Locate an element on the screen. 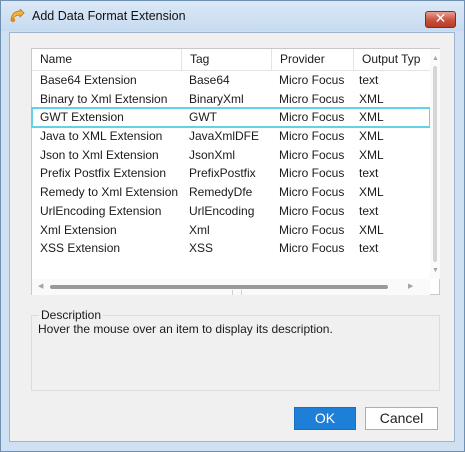 The height and width of the screenshot is (452, 465). cell-name: XSS Extension is located at coordinates (80, 248).